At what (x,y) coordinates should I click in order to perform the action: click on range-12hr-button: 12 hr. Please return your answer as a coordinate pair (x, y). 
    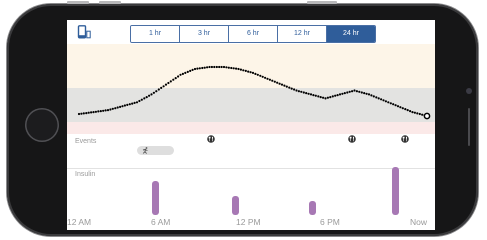
    Looking at the image, I should click on (302, 34).